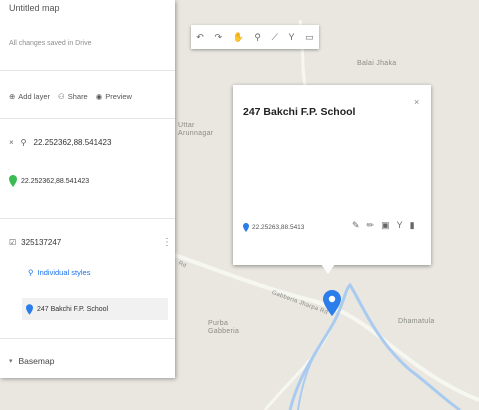 This screenshot has width=479, height=410. What do you see at coordinates (12, 242) in the screenshot?
I see `layer-checkbox: ☑` at bounding box center [12, 242].